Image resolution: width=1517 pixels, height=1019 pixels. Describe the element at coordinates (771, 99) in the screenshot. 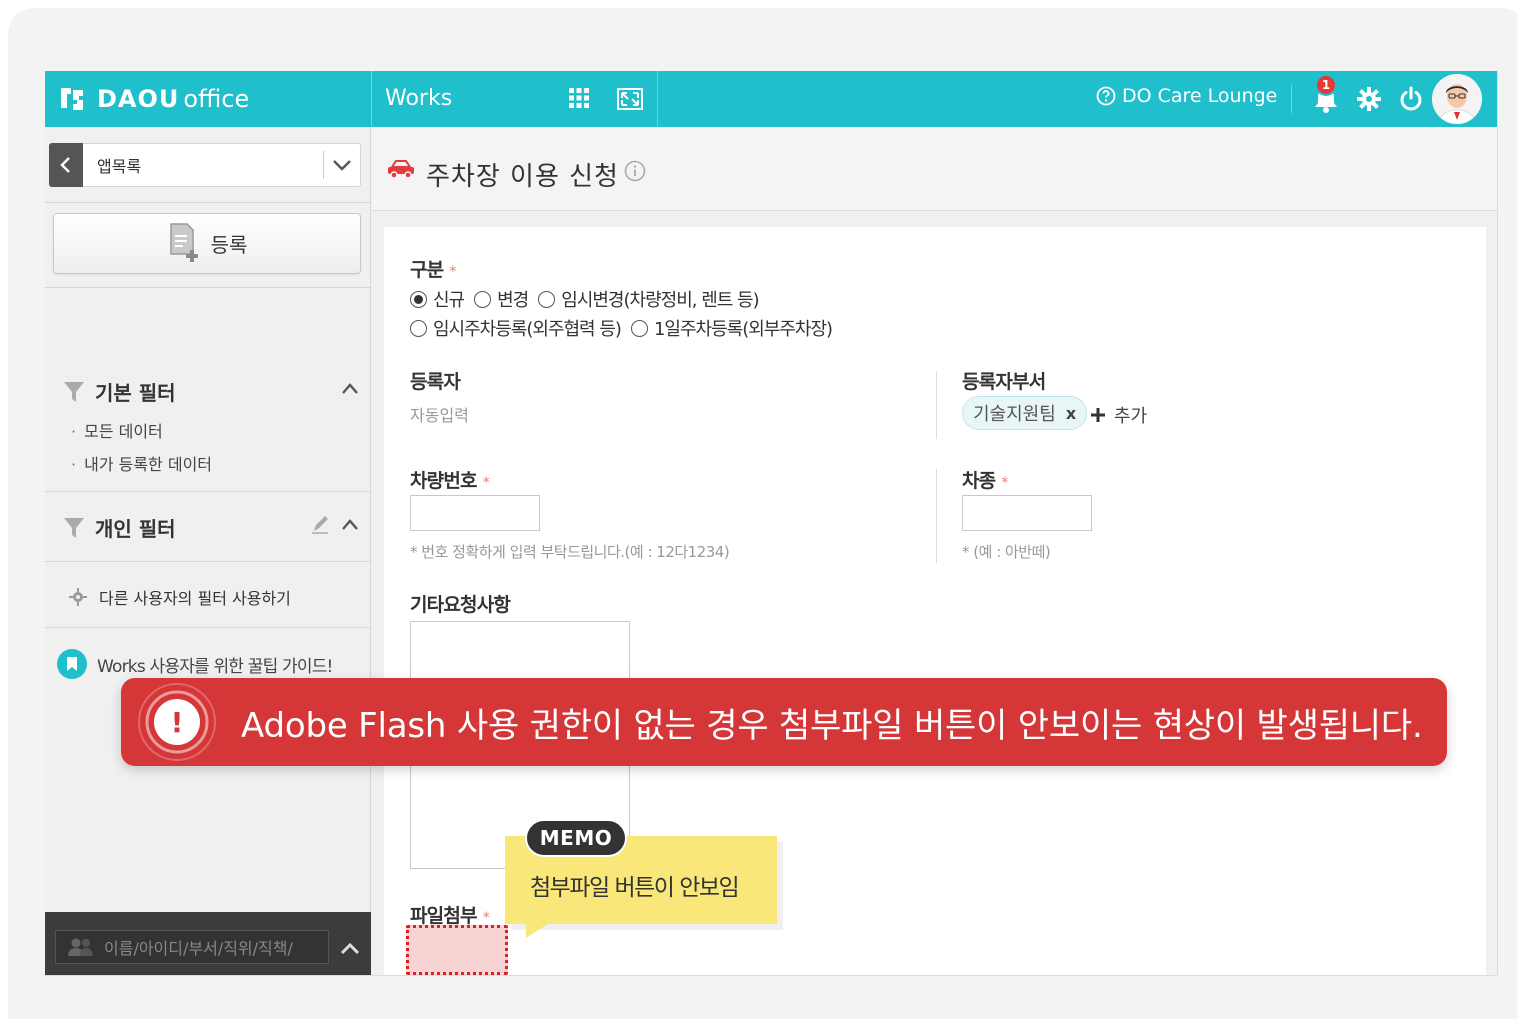

I see `top-bar: DAOU office Works DO Care Lounge 1` at that location.